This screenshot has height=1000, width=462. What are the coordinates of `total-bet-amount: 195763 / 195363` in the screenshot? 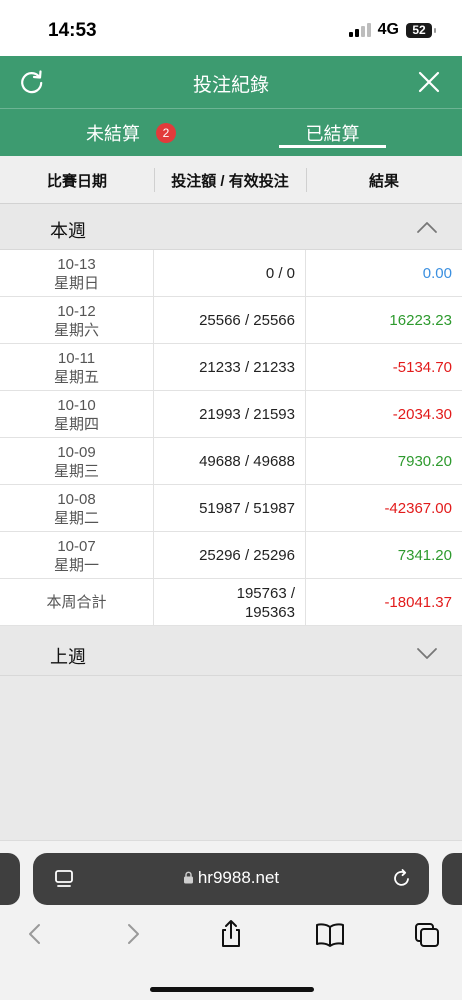 It's located at (229, 602).